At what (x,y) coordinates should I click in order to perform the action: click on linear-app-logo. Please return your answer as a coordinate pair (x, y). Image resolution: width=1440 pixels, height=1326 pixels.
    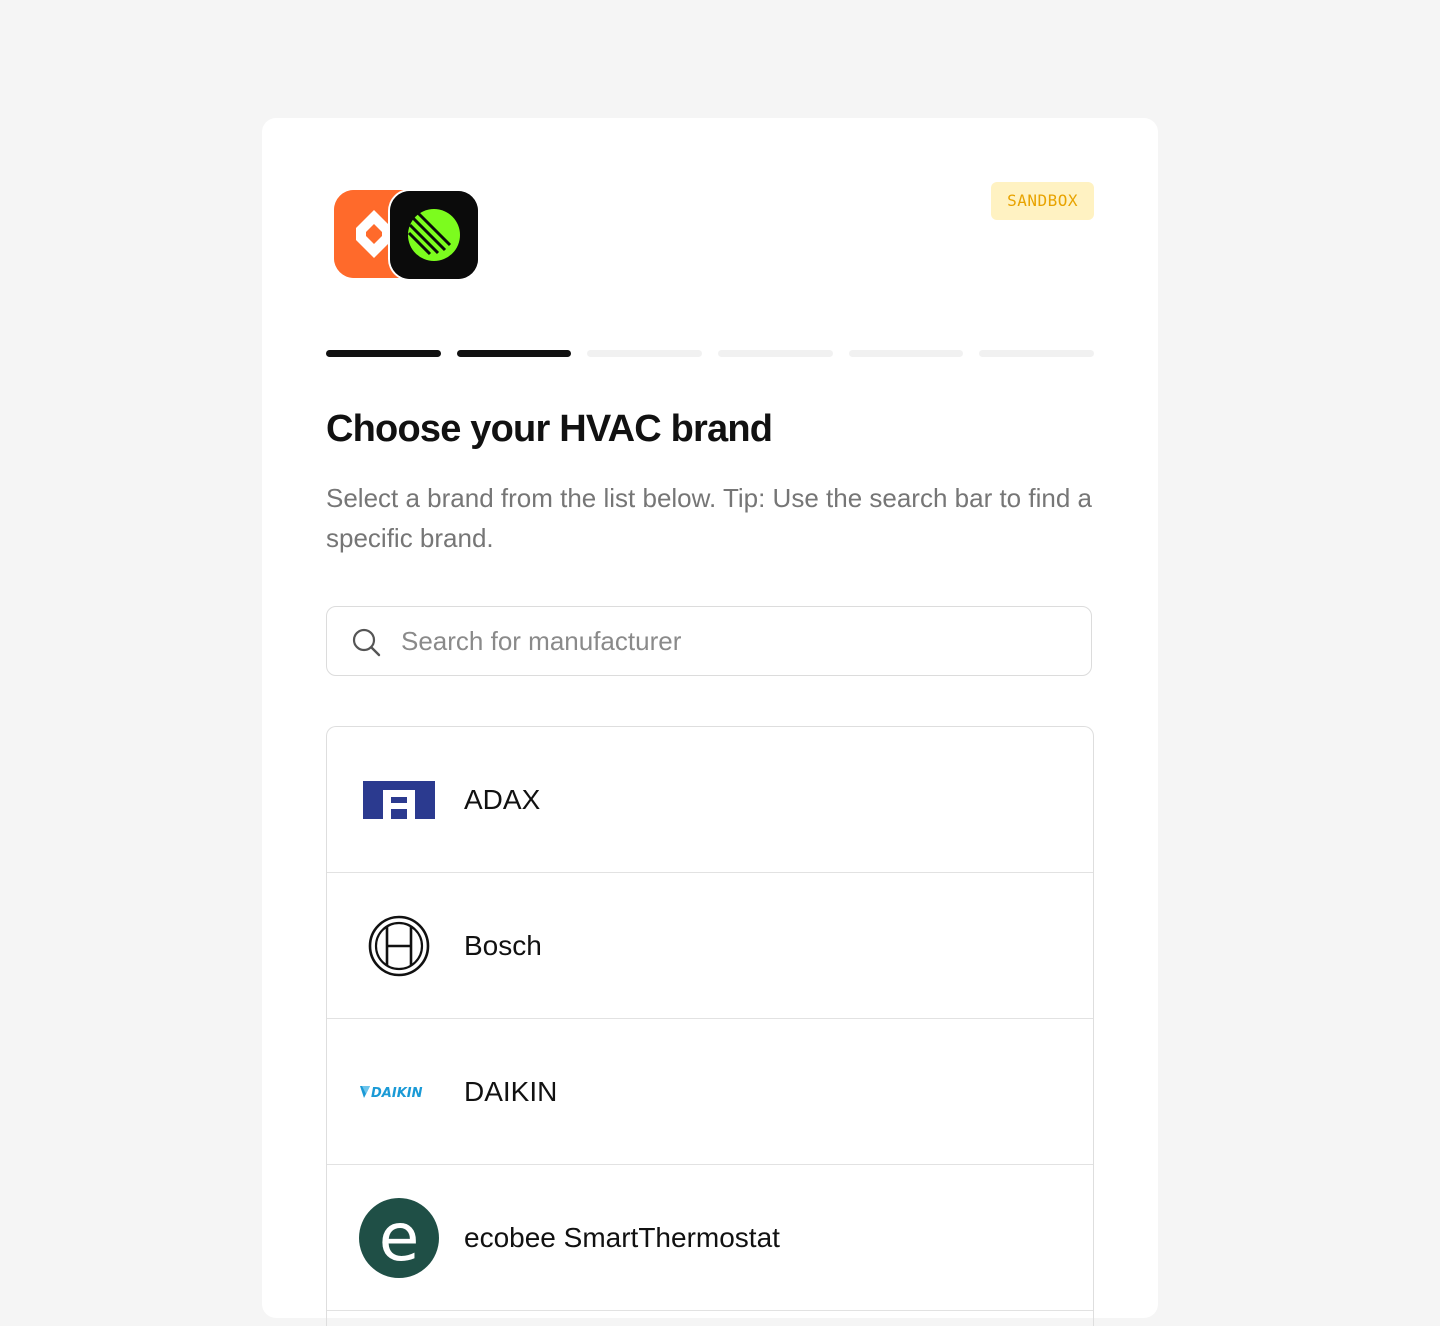
    Looking at the image, I should click on (434, 235).